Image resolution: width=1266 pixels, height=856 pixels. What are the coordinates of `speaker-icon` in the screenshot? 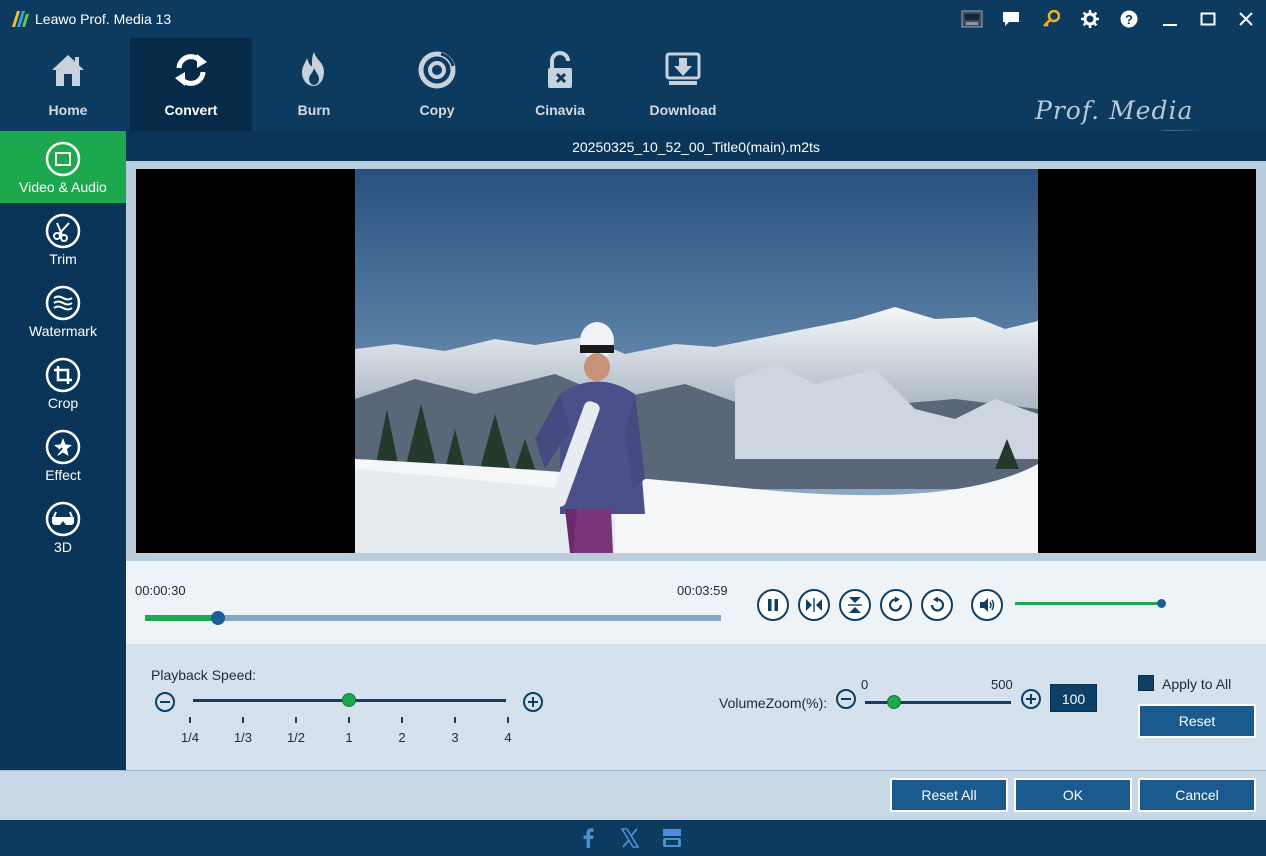 It's located at (987, 605).